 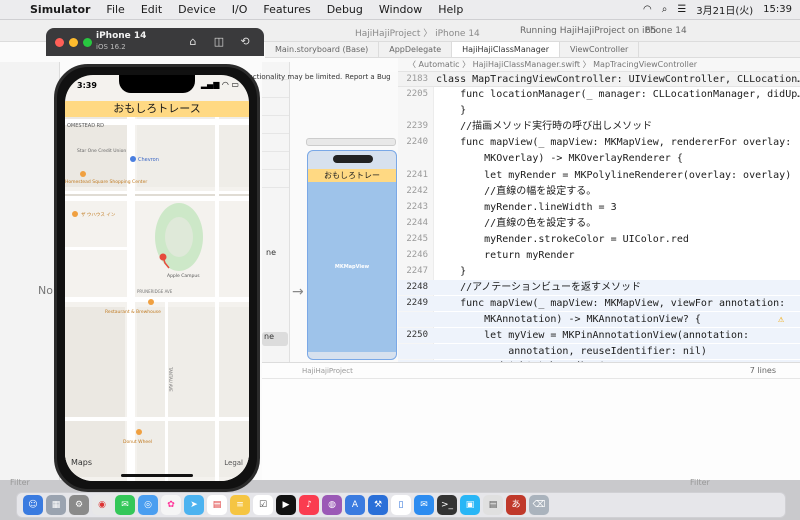 I want to click on preview-icon: ▤, so click(x=493, y=505).